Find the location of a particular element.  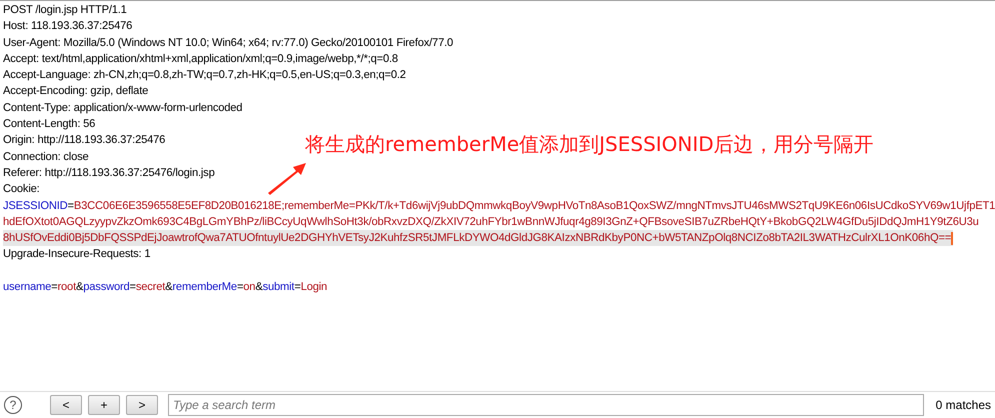

code-line: Host: 118.193.36.37:25476 is located at coordinates (67, 26).